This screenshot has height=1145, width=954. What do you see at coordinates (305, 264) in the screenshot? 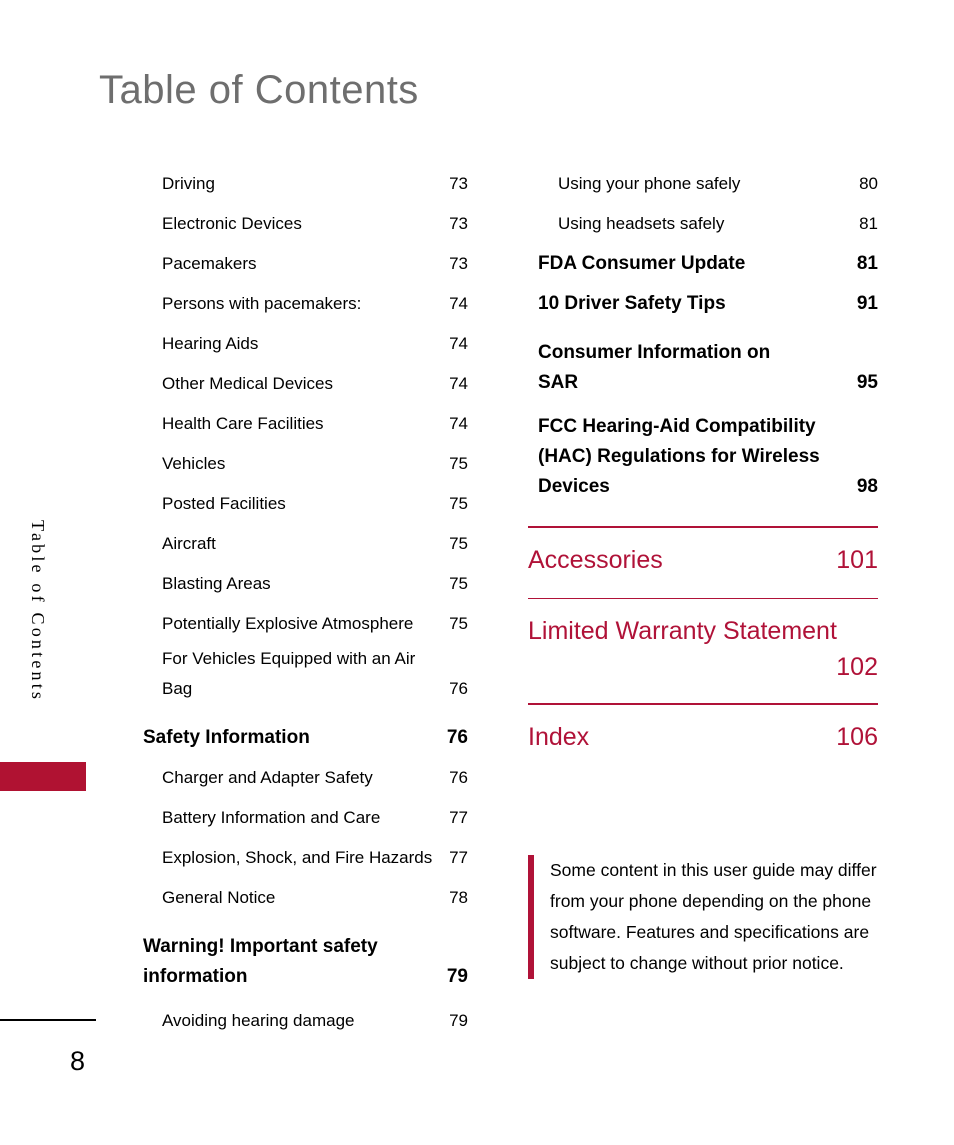
I see `toc-entry: Pacemakers 73` at bounding box center [305, 264].